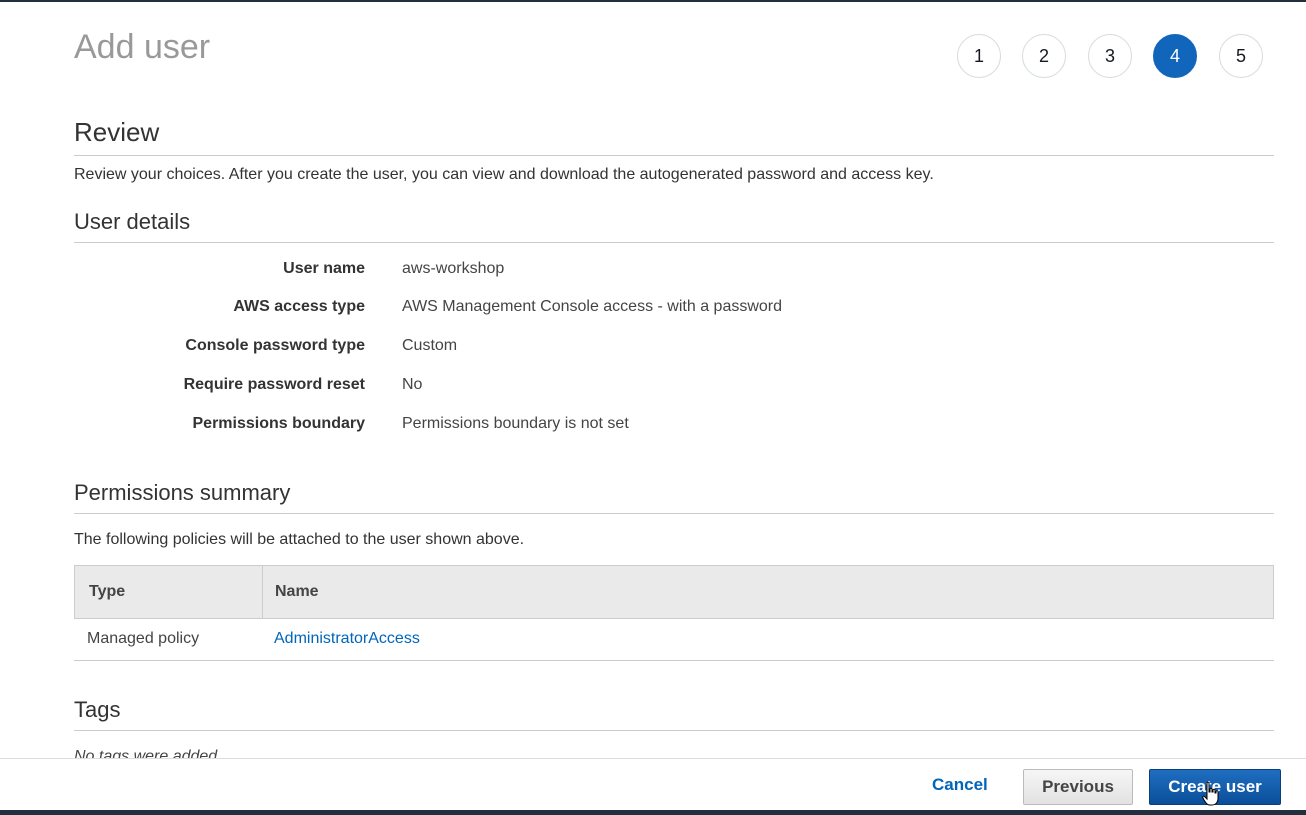 The image size is (1306, 815). I want to click on detail-label-permissions-boundary: Permissions boundary, so click(279, 423).